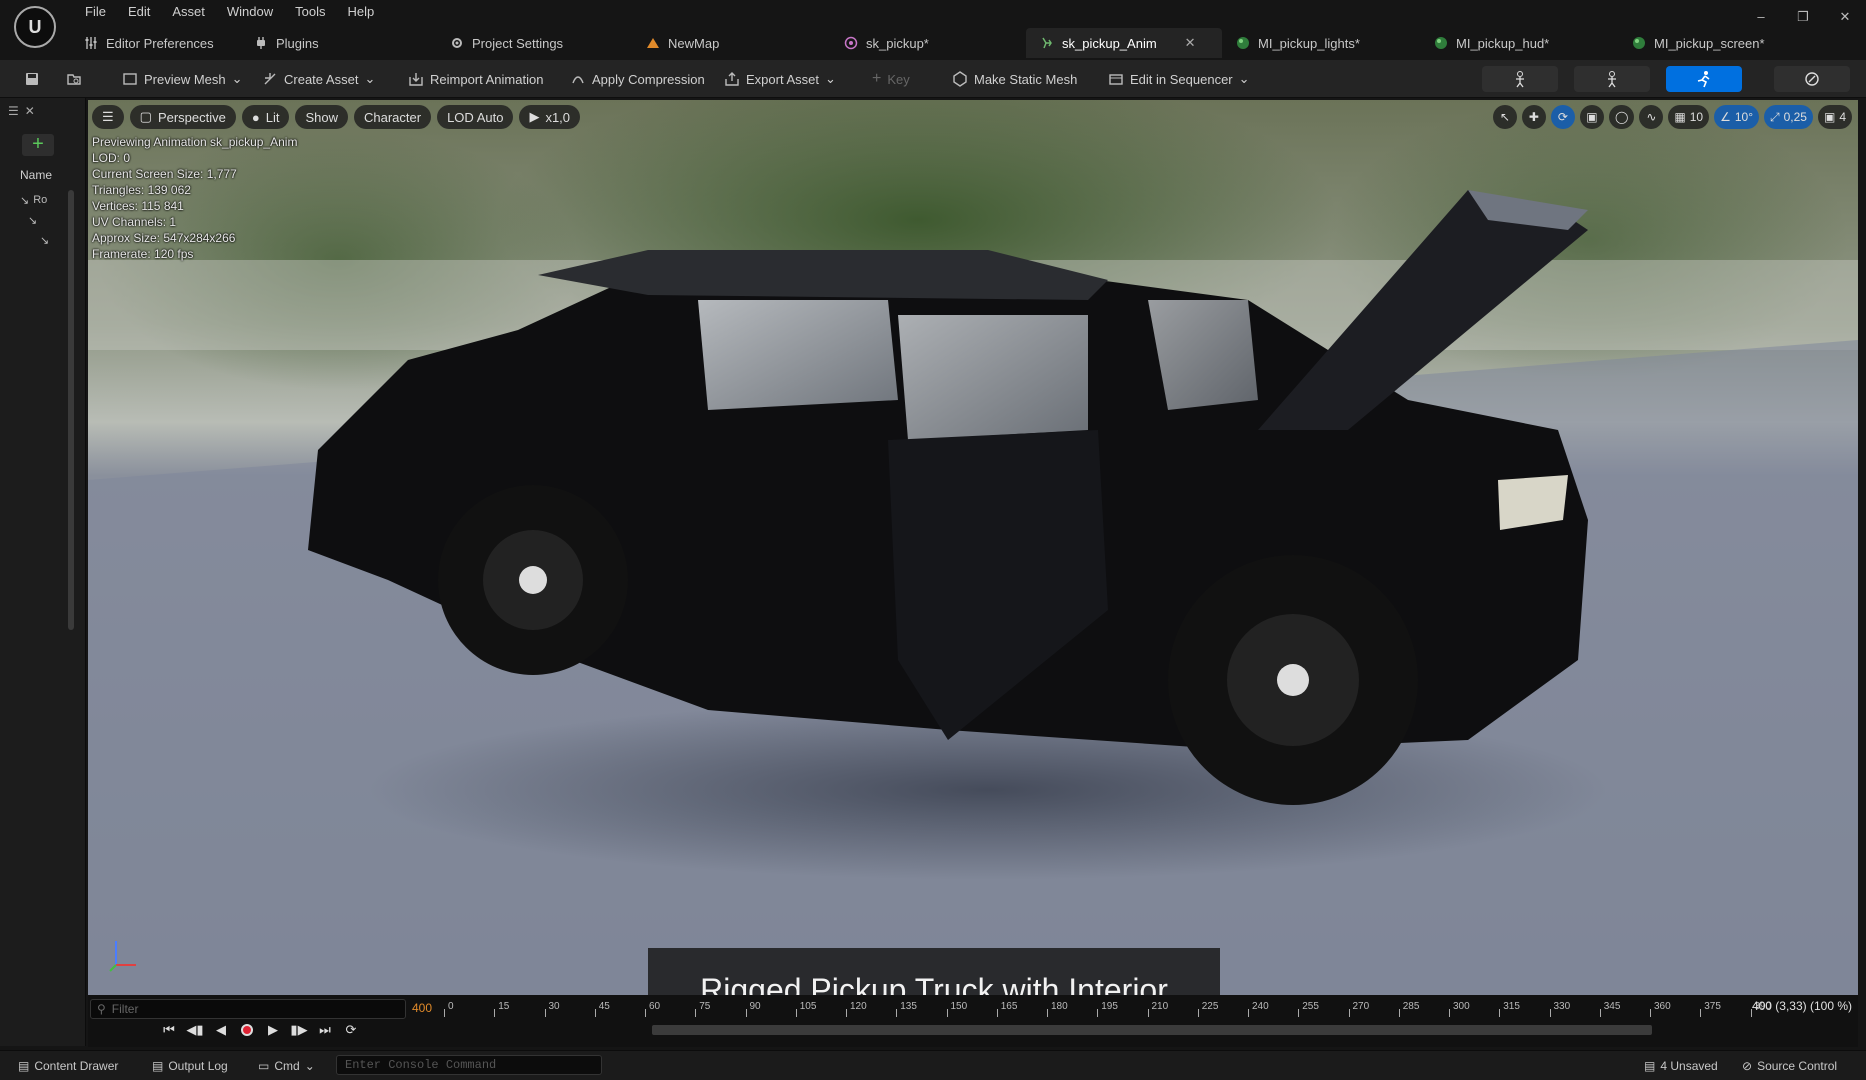 This screenshot has height=1080, width=1866. Describe the element at coordinates (1190, 43) in the screenshot. I see `close-tab-icon: ✕` at that location.